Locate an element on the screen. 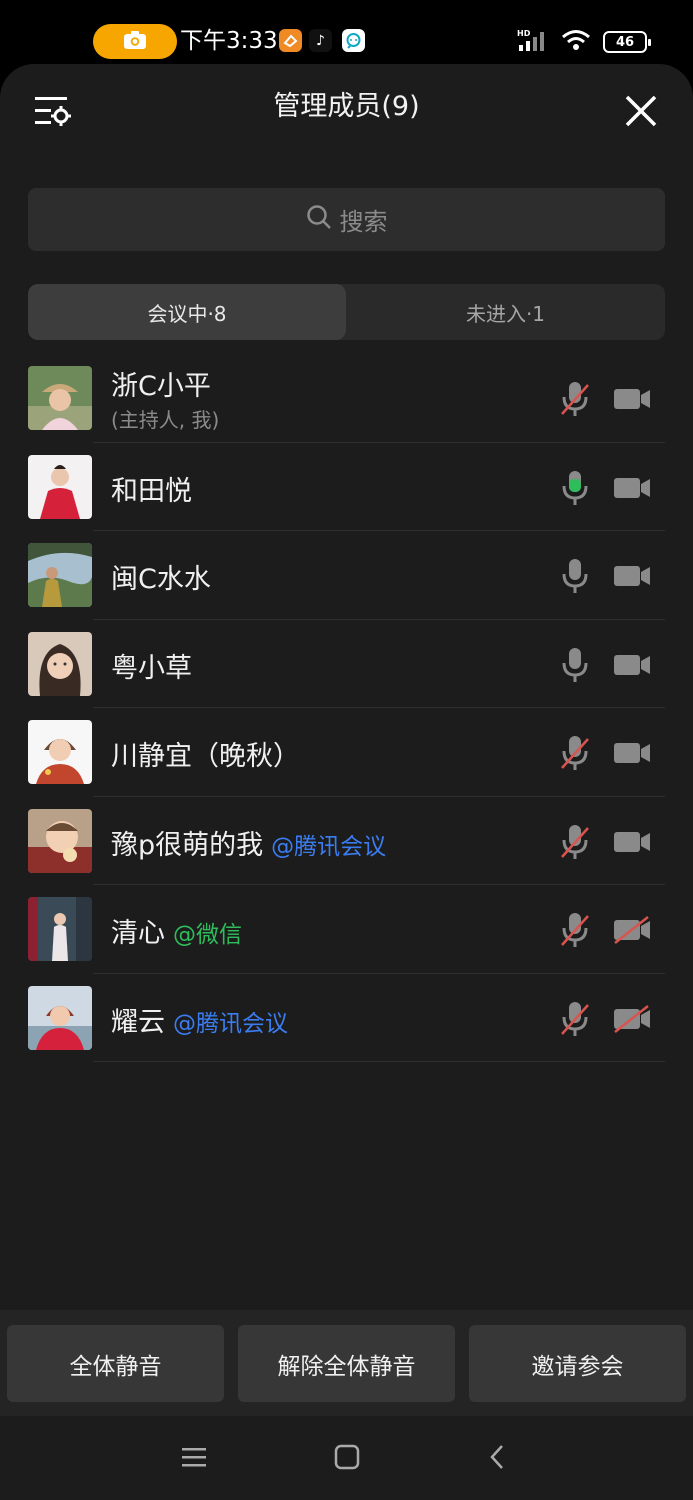  status-time: 下午3:33 is located at coordinates (229, 41).